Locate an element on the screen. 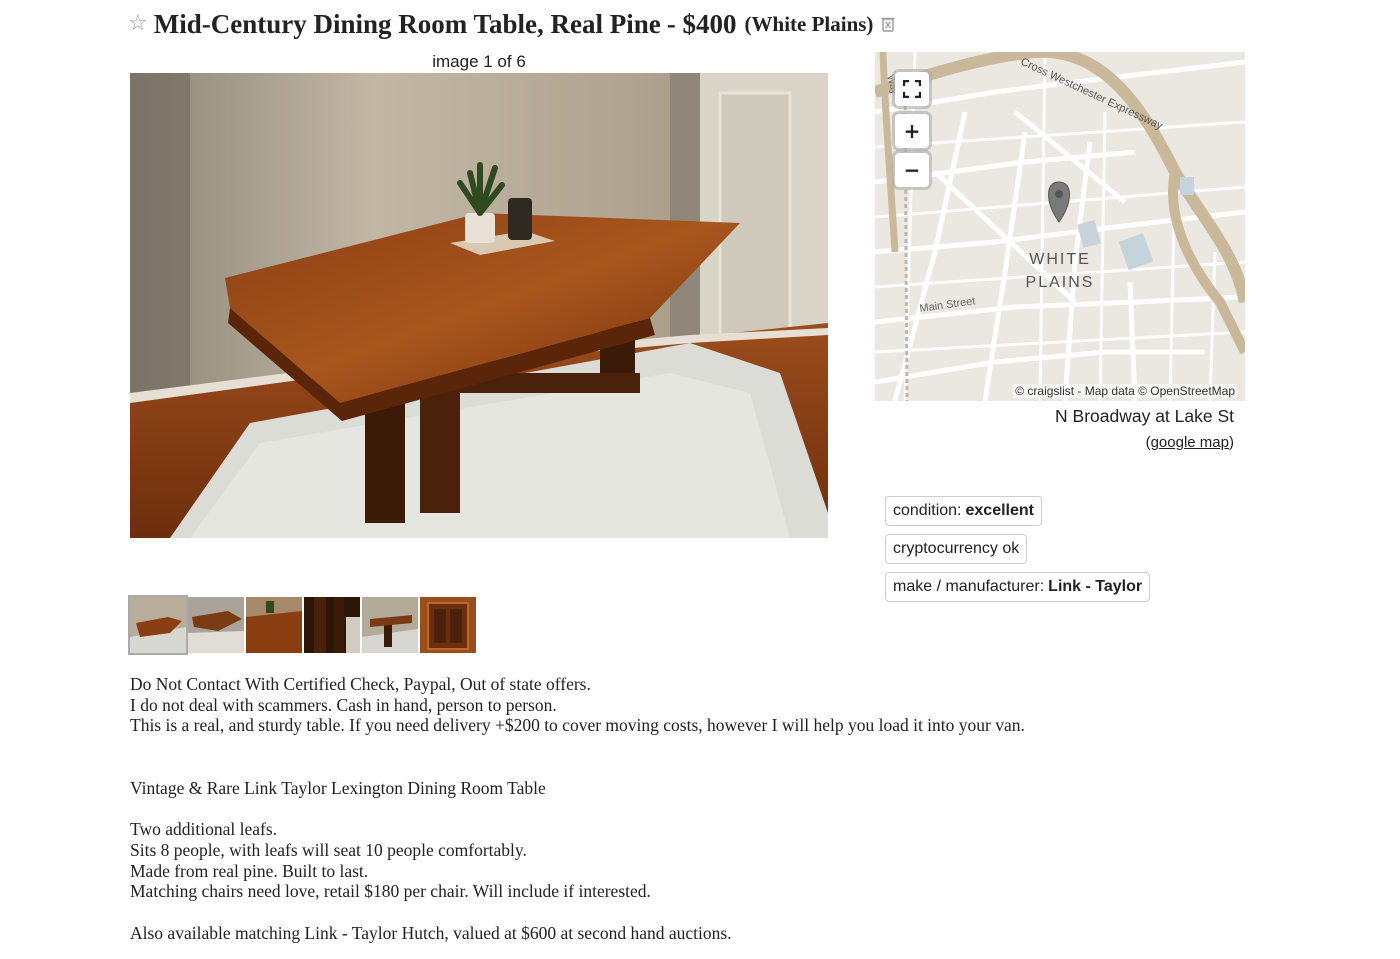 The height and width of the screenshot is (959, 1400). attr-condition-label: condition: is located at coordinates (927, 510).